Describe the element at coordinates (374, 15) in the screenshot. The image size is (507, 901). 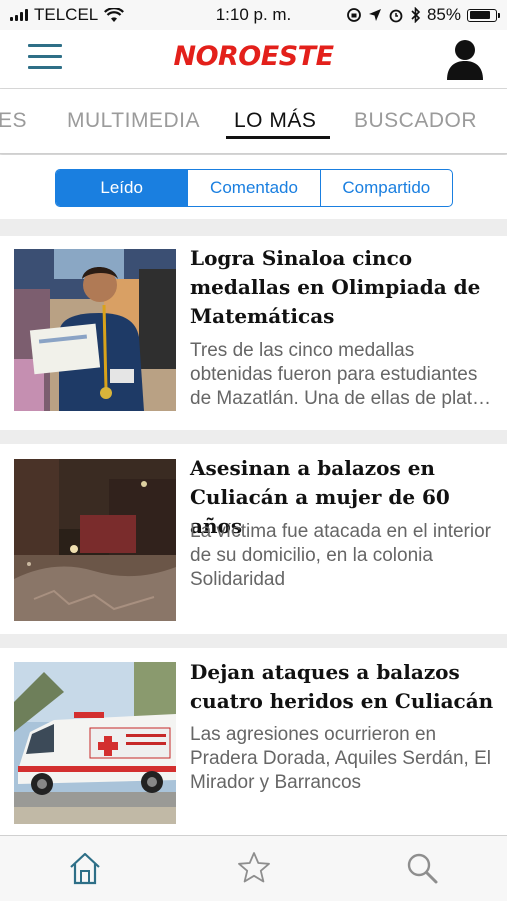
I see `location-icon` at that location.